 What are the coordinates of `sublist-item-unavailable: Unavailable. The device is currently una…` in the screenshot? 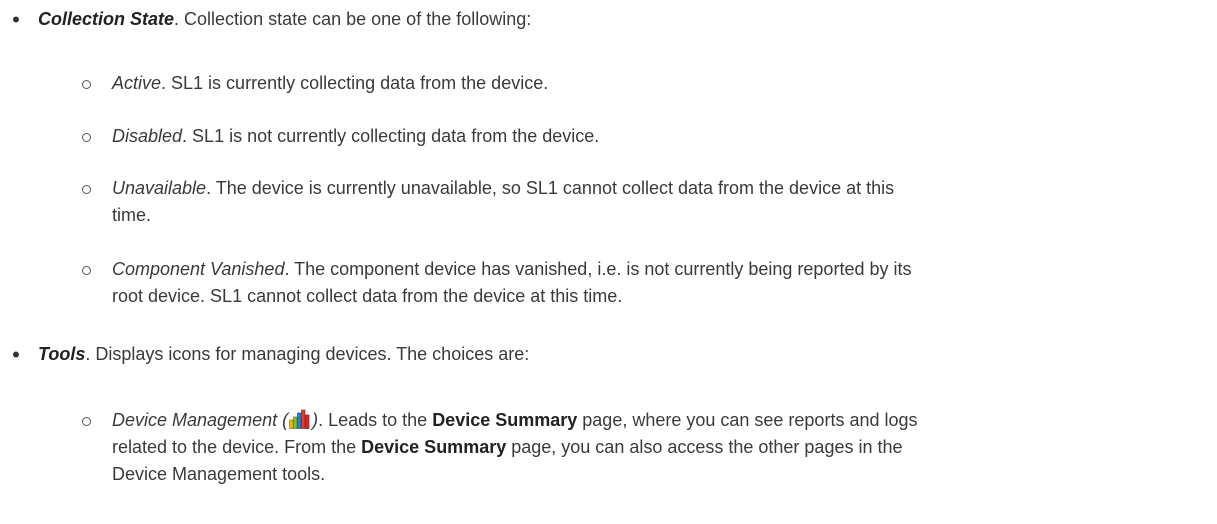 It's located at (637, 202).